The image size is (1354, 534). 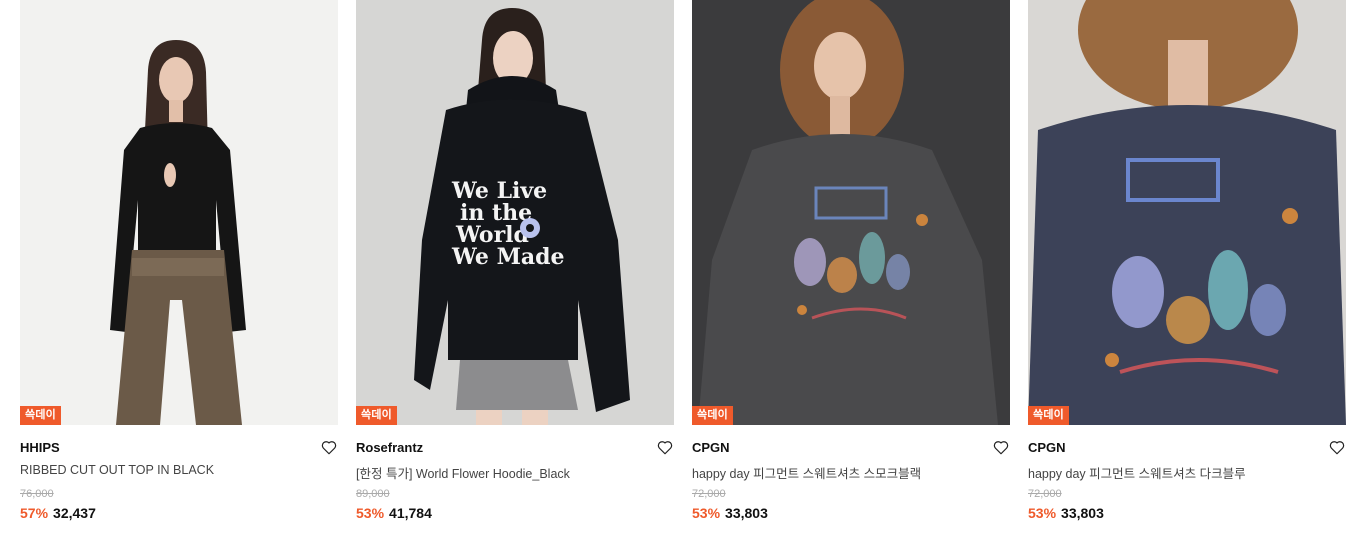 What do you see at coordinates (806, 472) in the screenshot?
I see `product-name: happy day 피그먼트 스웨트셔츠 스모크블랙` at bounding box center [806, 472].